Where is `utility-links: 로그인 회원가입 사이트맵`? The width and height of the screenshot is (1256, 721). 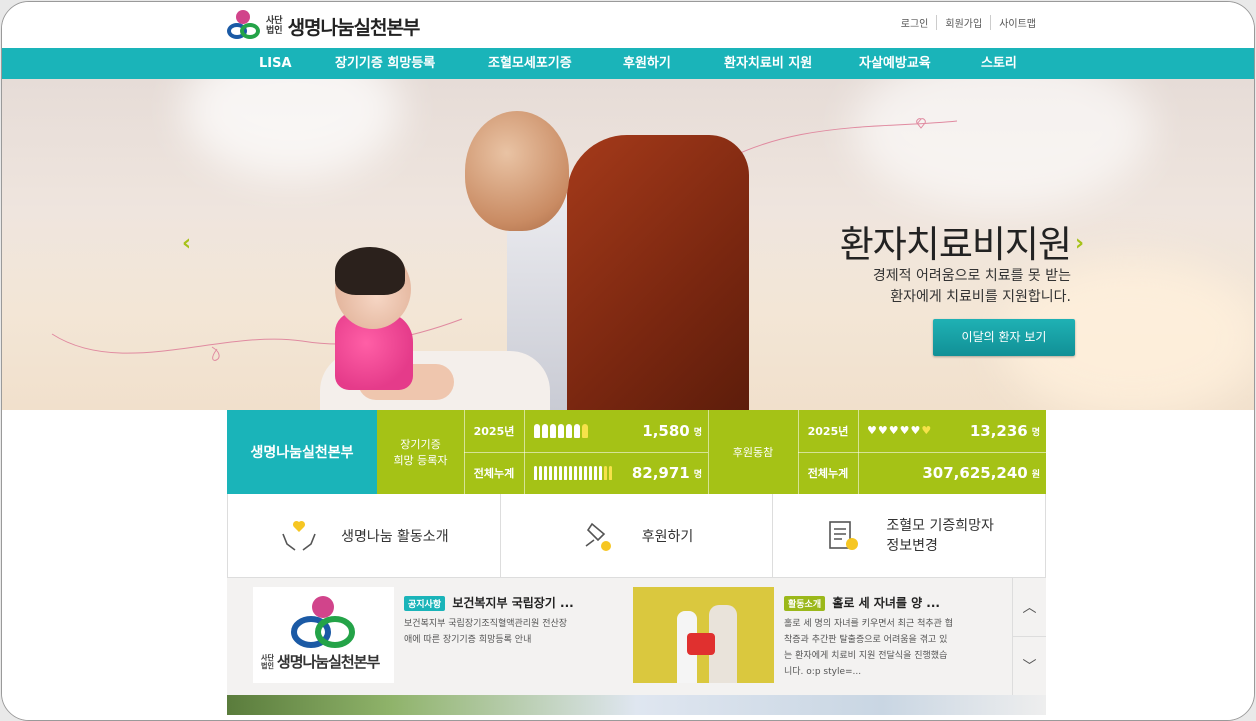
utility-links: 로그인 회원가입 사이트맵 is located at coordinates (968, 22).